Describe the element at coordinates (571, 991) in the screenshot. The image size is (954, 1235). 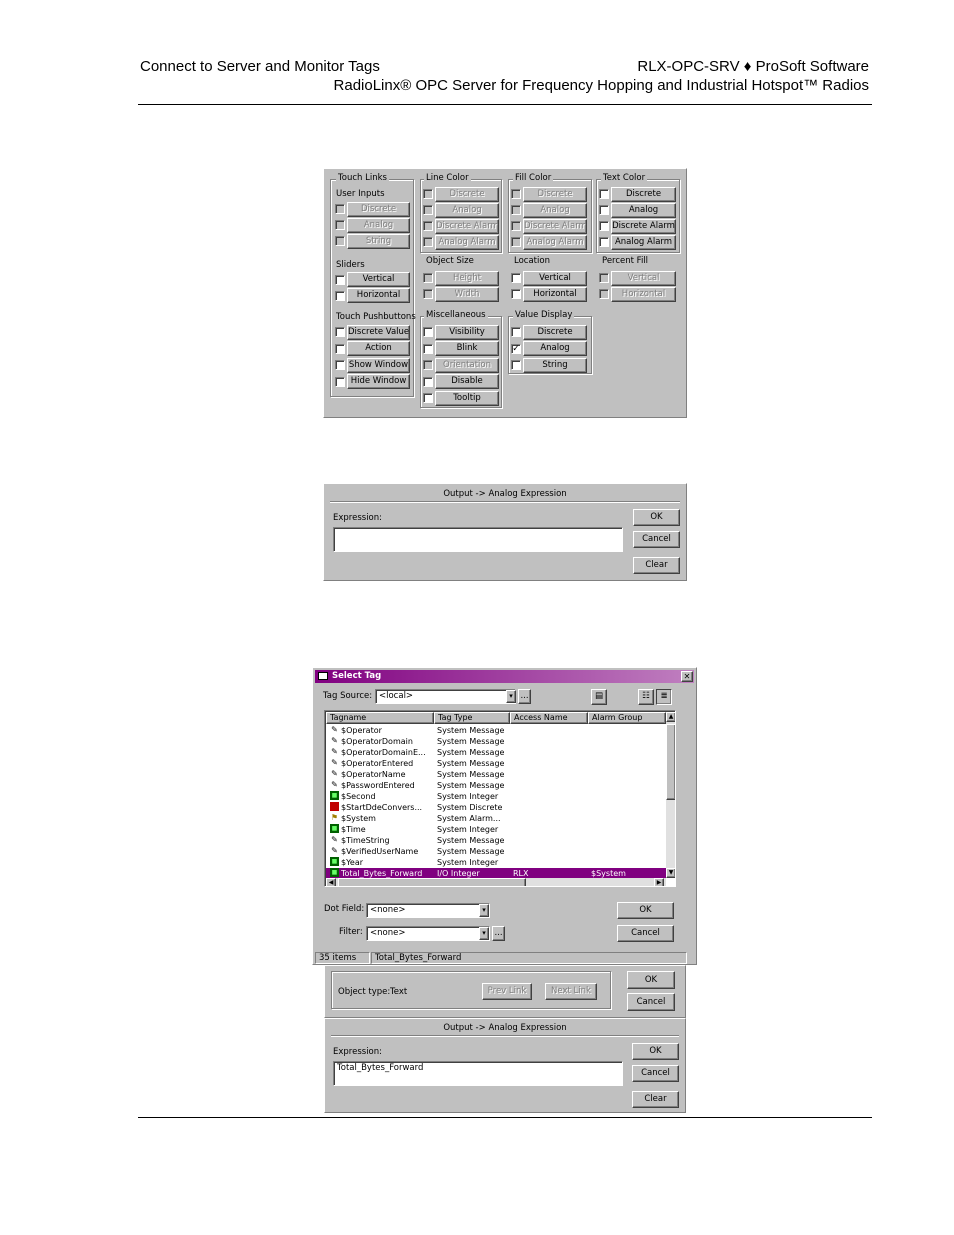
I see `next-link-button: Next Link` at that location.